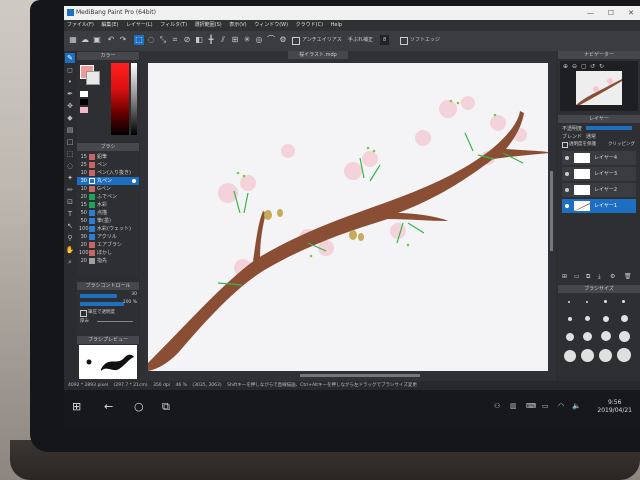 The width and height of the screenshot is (640, 480). Describe the element at coordinates (584, 66) in the screenshot. I see `fit-screen-icon: ▢` at that location.